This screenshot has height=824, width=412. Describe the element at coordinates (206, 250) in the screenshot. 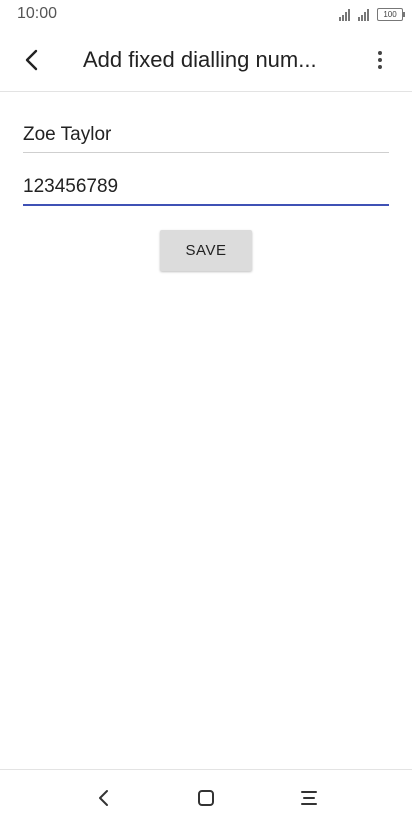

I see `save-button: SAVE` at that location.